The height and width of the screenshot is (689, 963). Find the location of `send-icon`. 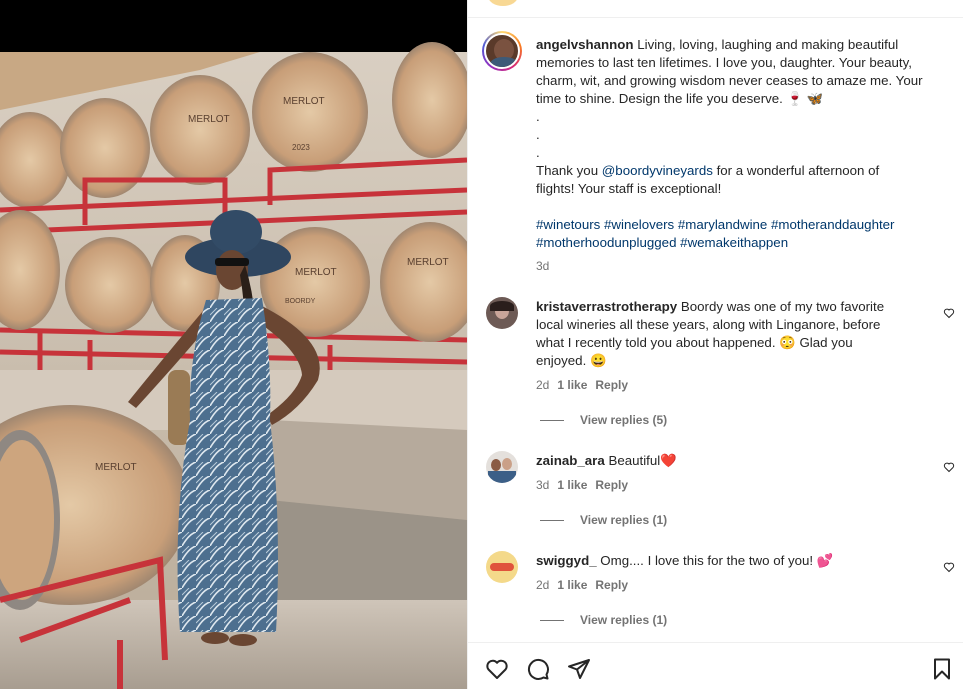

send-icon is located at coordinates (579, 669).